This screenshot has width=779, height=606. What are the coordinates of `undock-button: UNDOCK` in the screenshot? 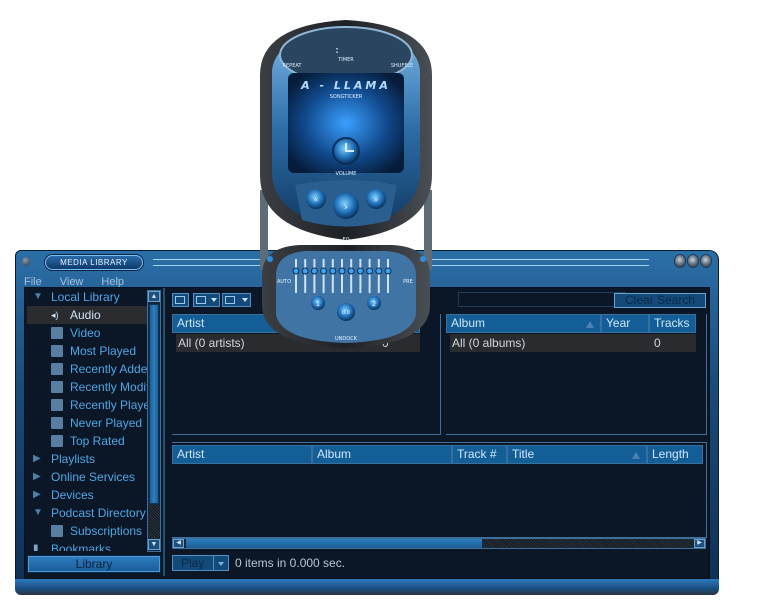 It's located at (346, 339).